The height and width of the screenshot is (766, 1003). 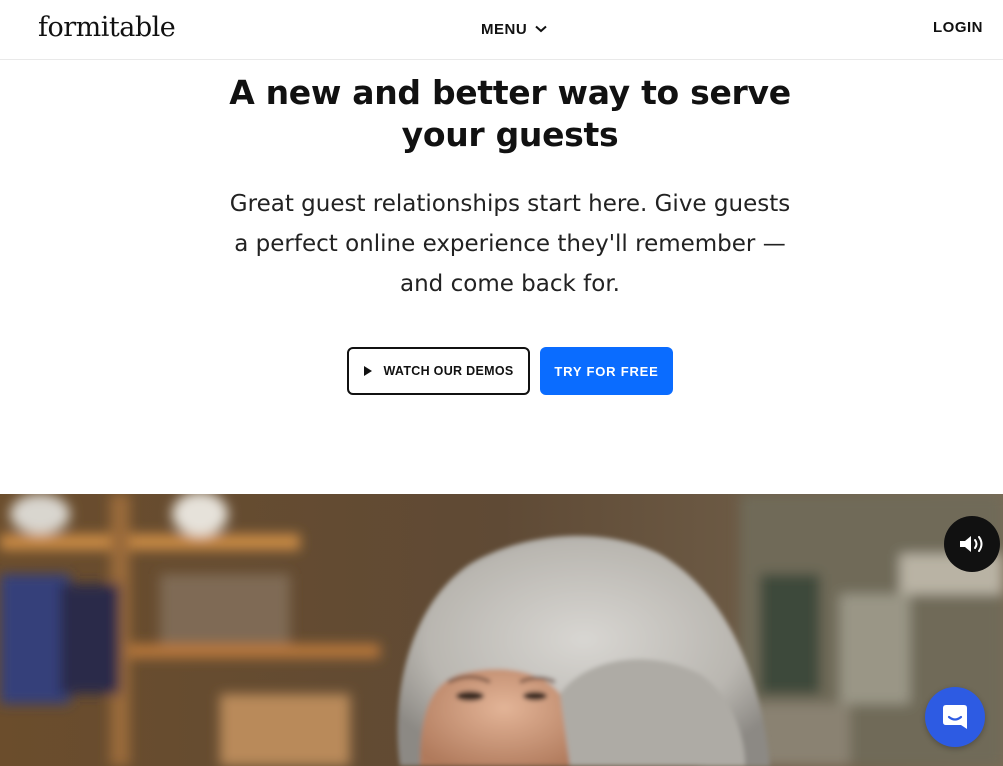 I want to click on menu-button: MENU, so click(x=514, y=29).